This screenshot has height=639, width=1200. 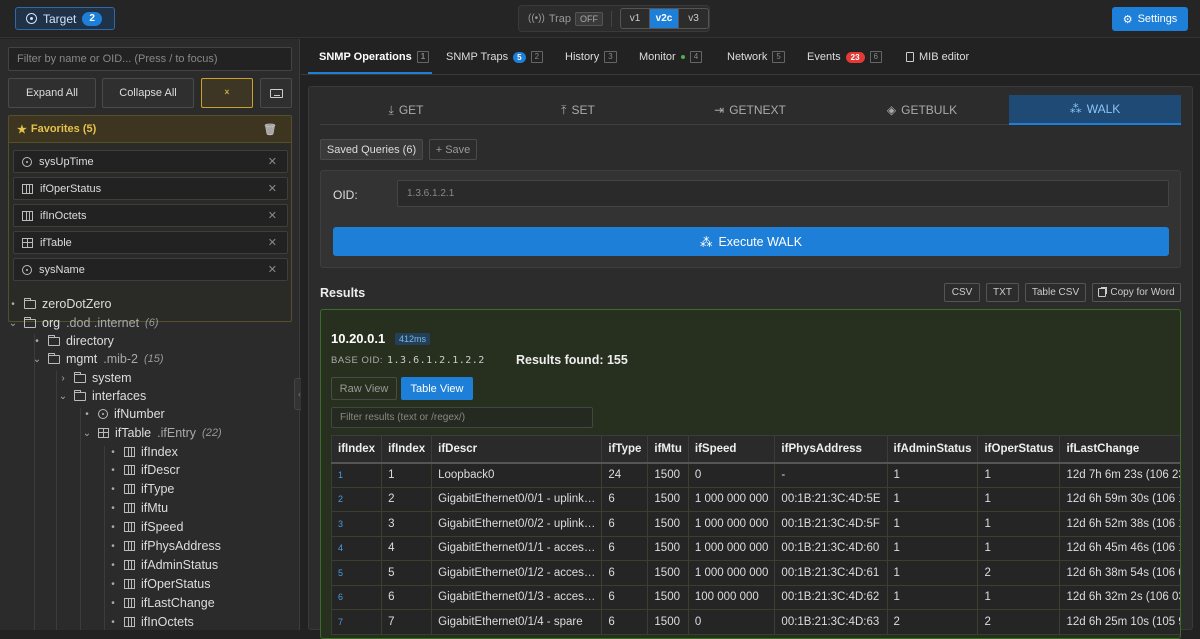 What do you see at coordinates (150, 242) in the screenshot?
I see `favorite-item-iftable: ifTable ✕` at bounding box center [150, 242].